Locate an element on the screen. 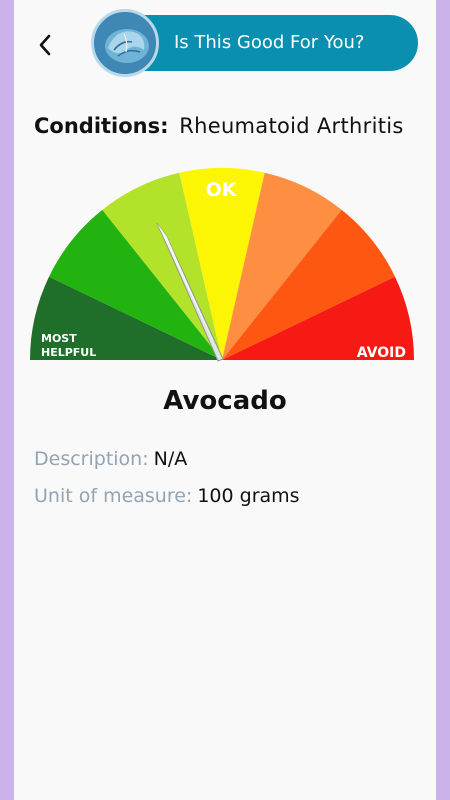 The width and height of the screenshot is (450, 800). unit-value: 100 grams is located at coordinates (248, 496).